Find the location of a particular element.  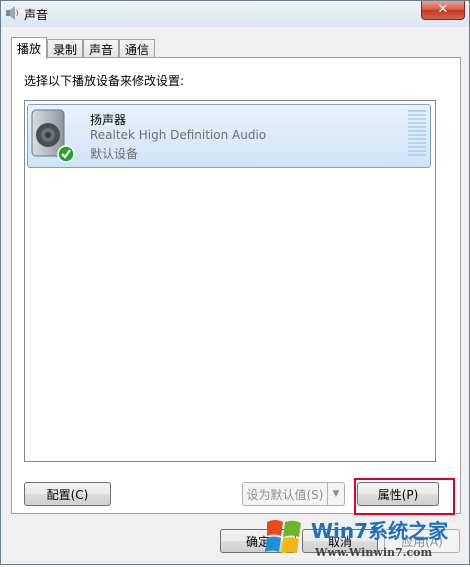

tab-strip: 播放 录制 声音 通信 is located at coordinates (83, 48).